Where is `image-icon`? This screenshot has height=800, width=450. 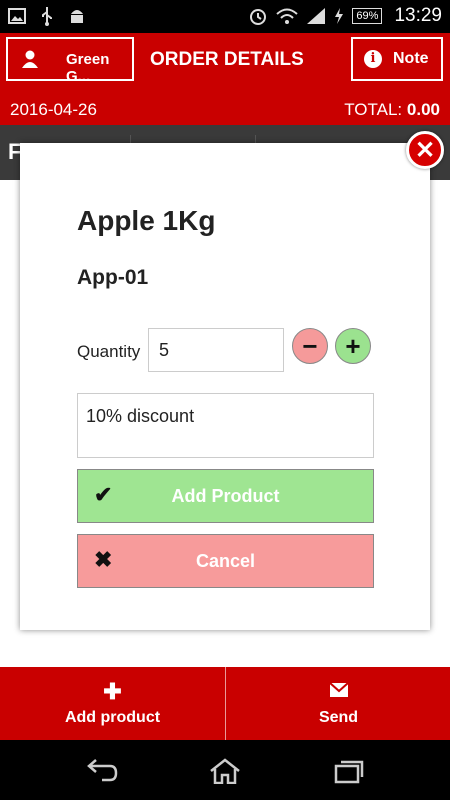
image-icon is located at coordinates (17, 16).